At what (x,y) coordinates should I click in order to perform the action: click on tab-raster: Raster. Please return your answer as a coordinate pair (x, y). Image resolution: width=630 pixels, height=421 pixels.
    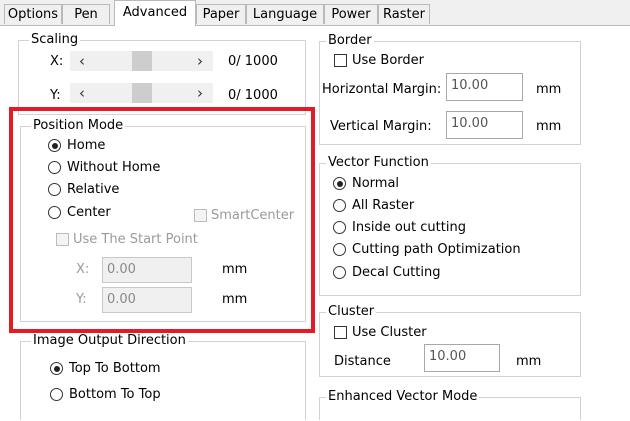
    Looking at the image, I should click on (404, 14).